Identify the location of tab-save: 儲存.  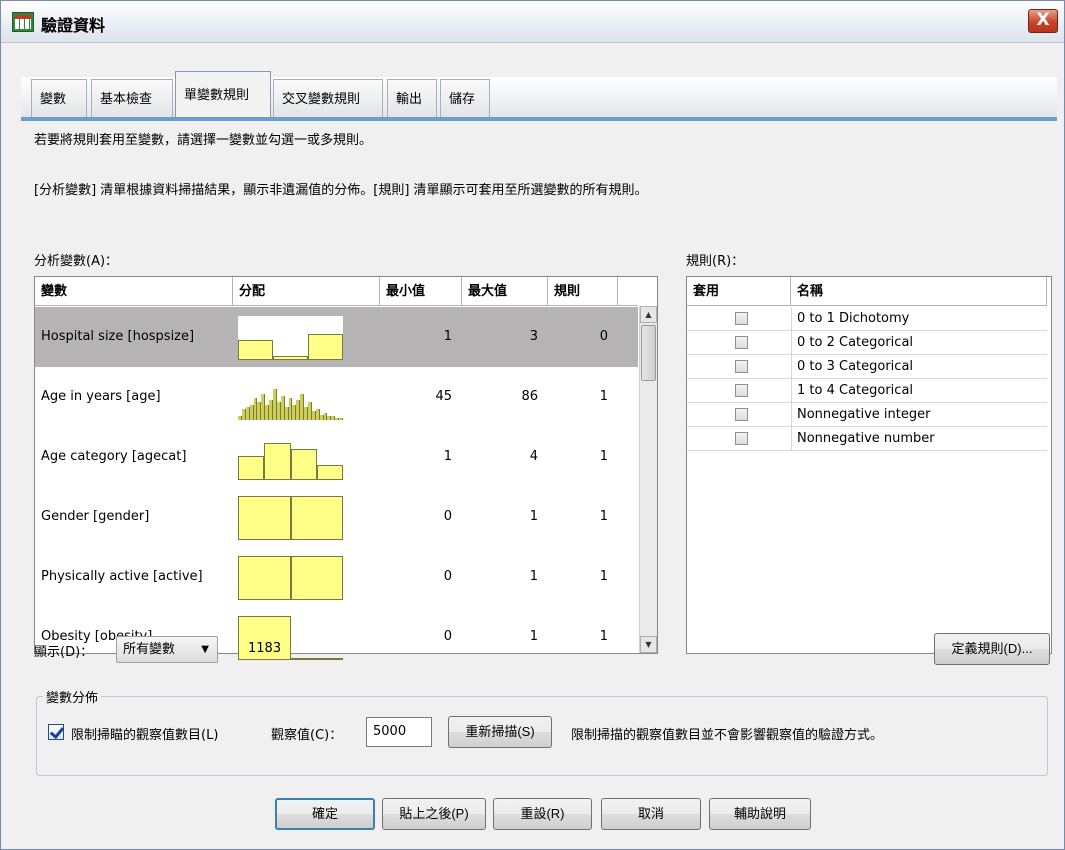
(465, 98).